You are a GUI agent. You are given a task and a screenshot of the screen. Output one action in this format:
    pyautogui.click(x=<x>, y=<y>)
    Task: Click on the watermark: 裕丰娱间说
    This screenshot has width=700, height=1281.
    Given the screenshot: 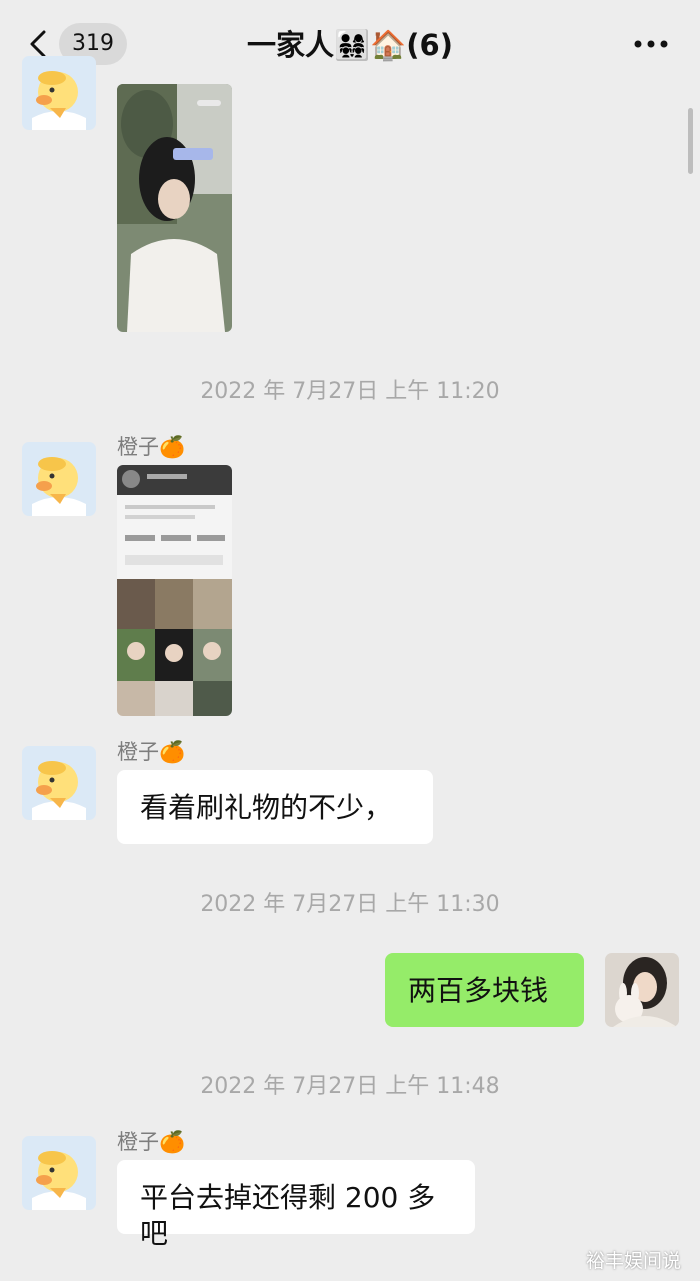 What is the action you would take?
    pyautogui.click(x=634, y=1261)
    